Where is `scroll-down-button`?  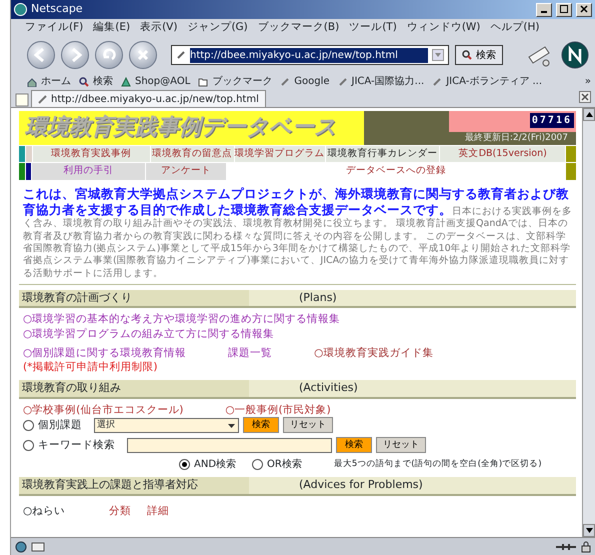
scroll-down-button is located at coordinates (589, 530).